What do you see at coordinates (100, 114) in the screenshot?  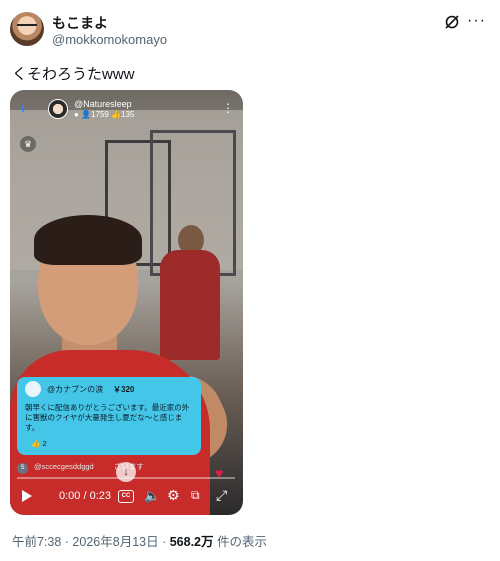 I see `viewer-count: 1759` at bounding box center [100, 114].